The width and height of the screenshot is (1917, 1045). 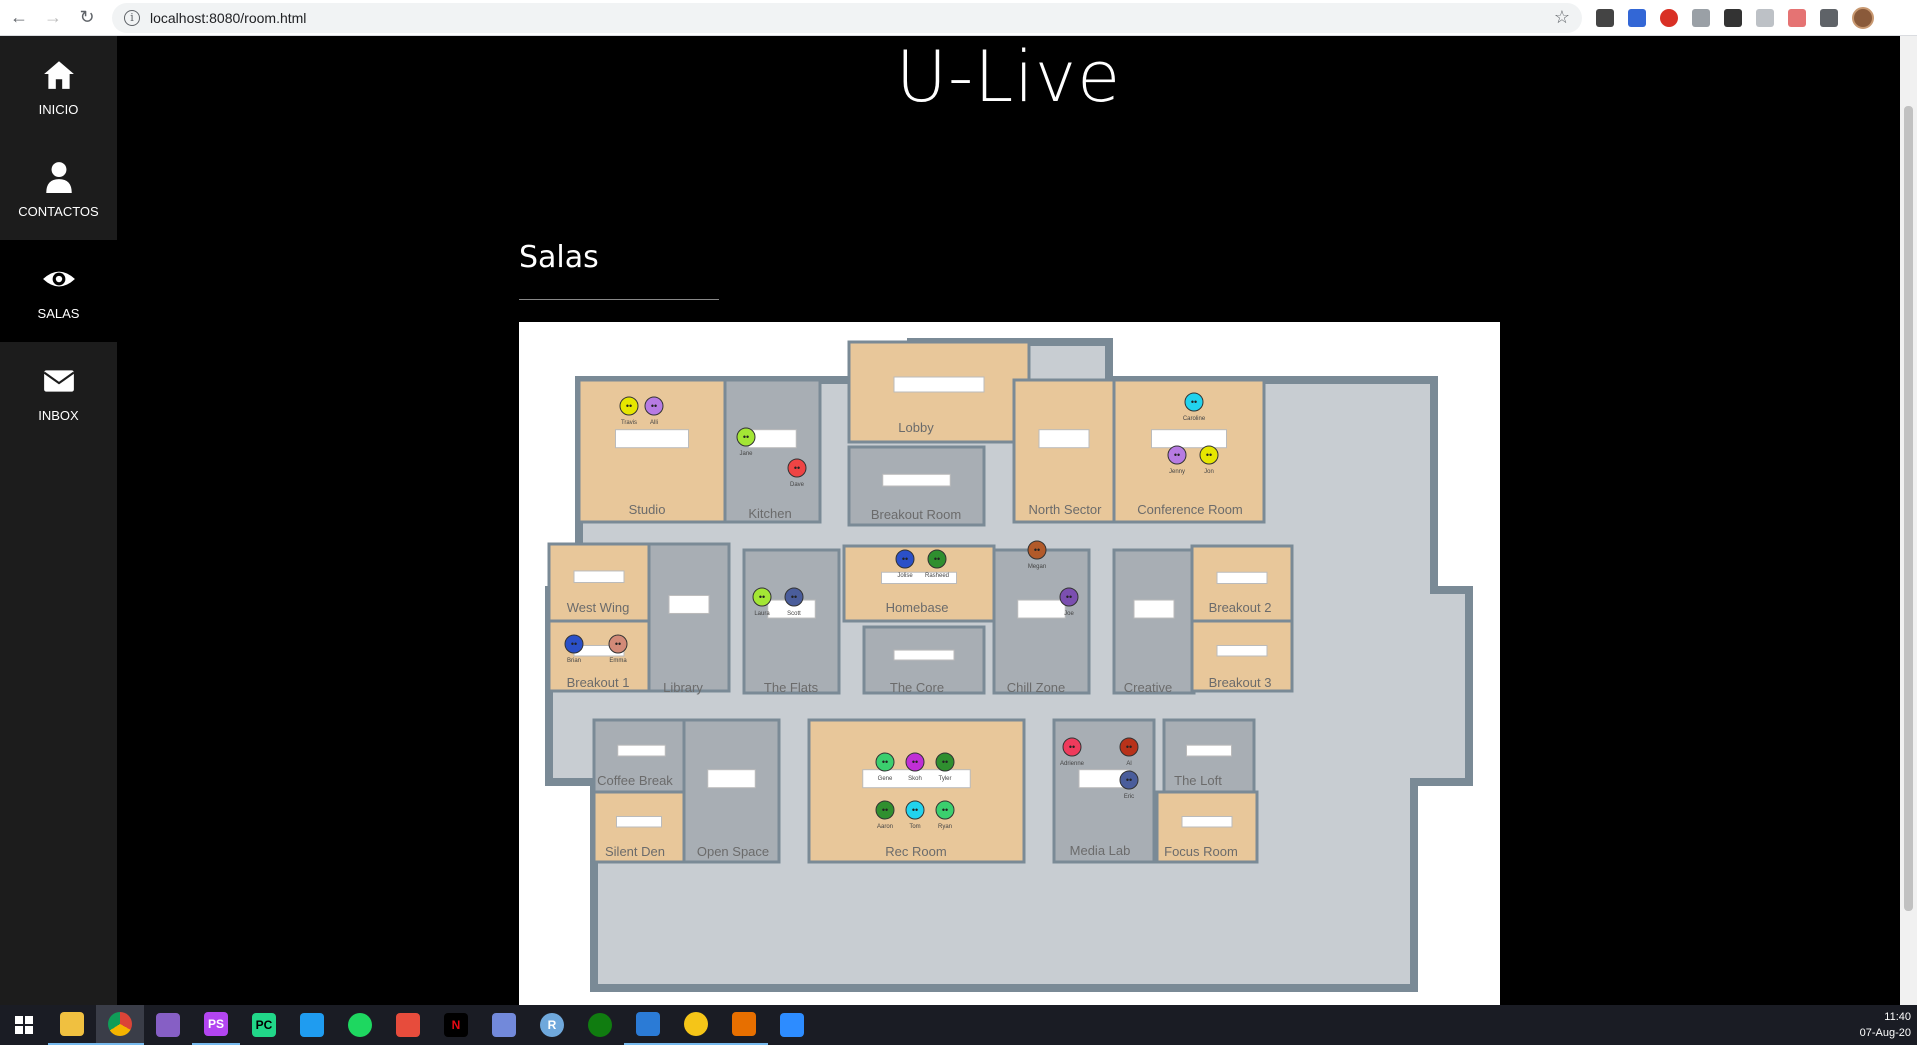 I want to click on person-name: Caroline, so click(x=1194, y=419).